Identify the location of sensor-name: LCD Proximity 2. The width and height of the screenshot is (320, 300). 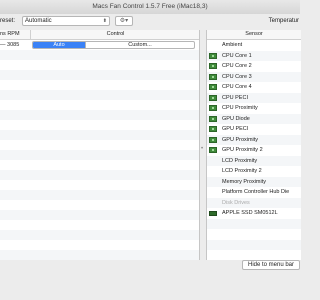
(242, 171).